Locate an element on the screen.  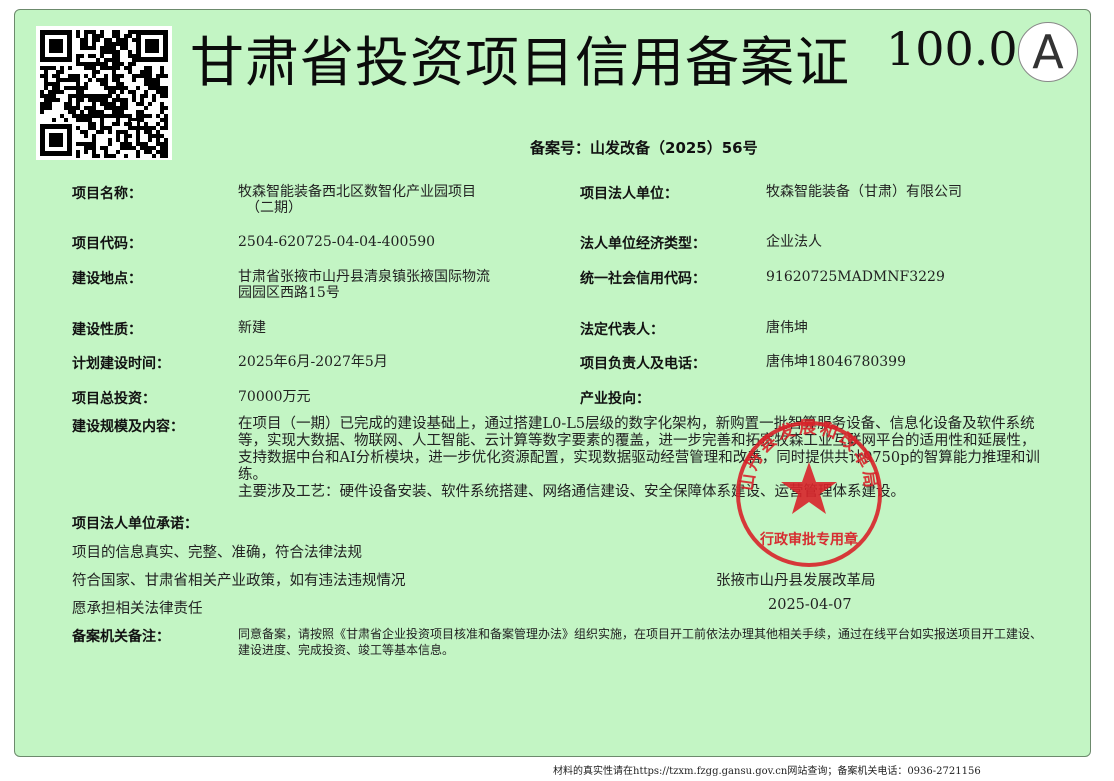
official-seal: 山丹县发展和改革局 行政审批专用章 is located at coordinates (809, 492).